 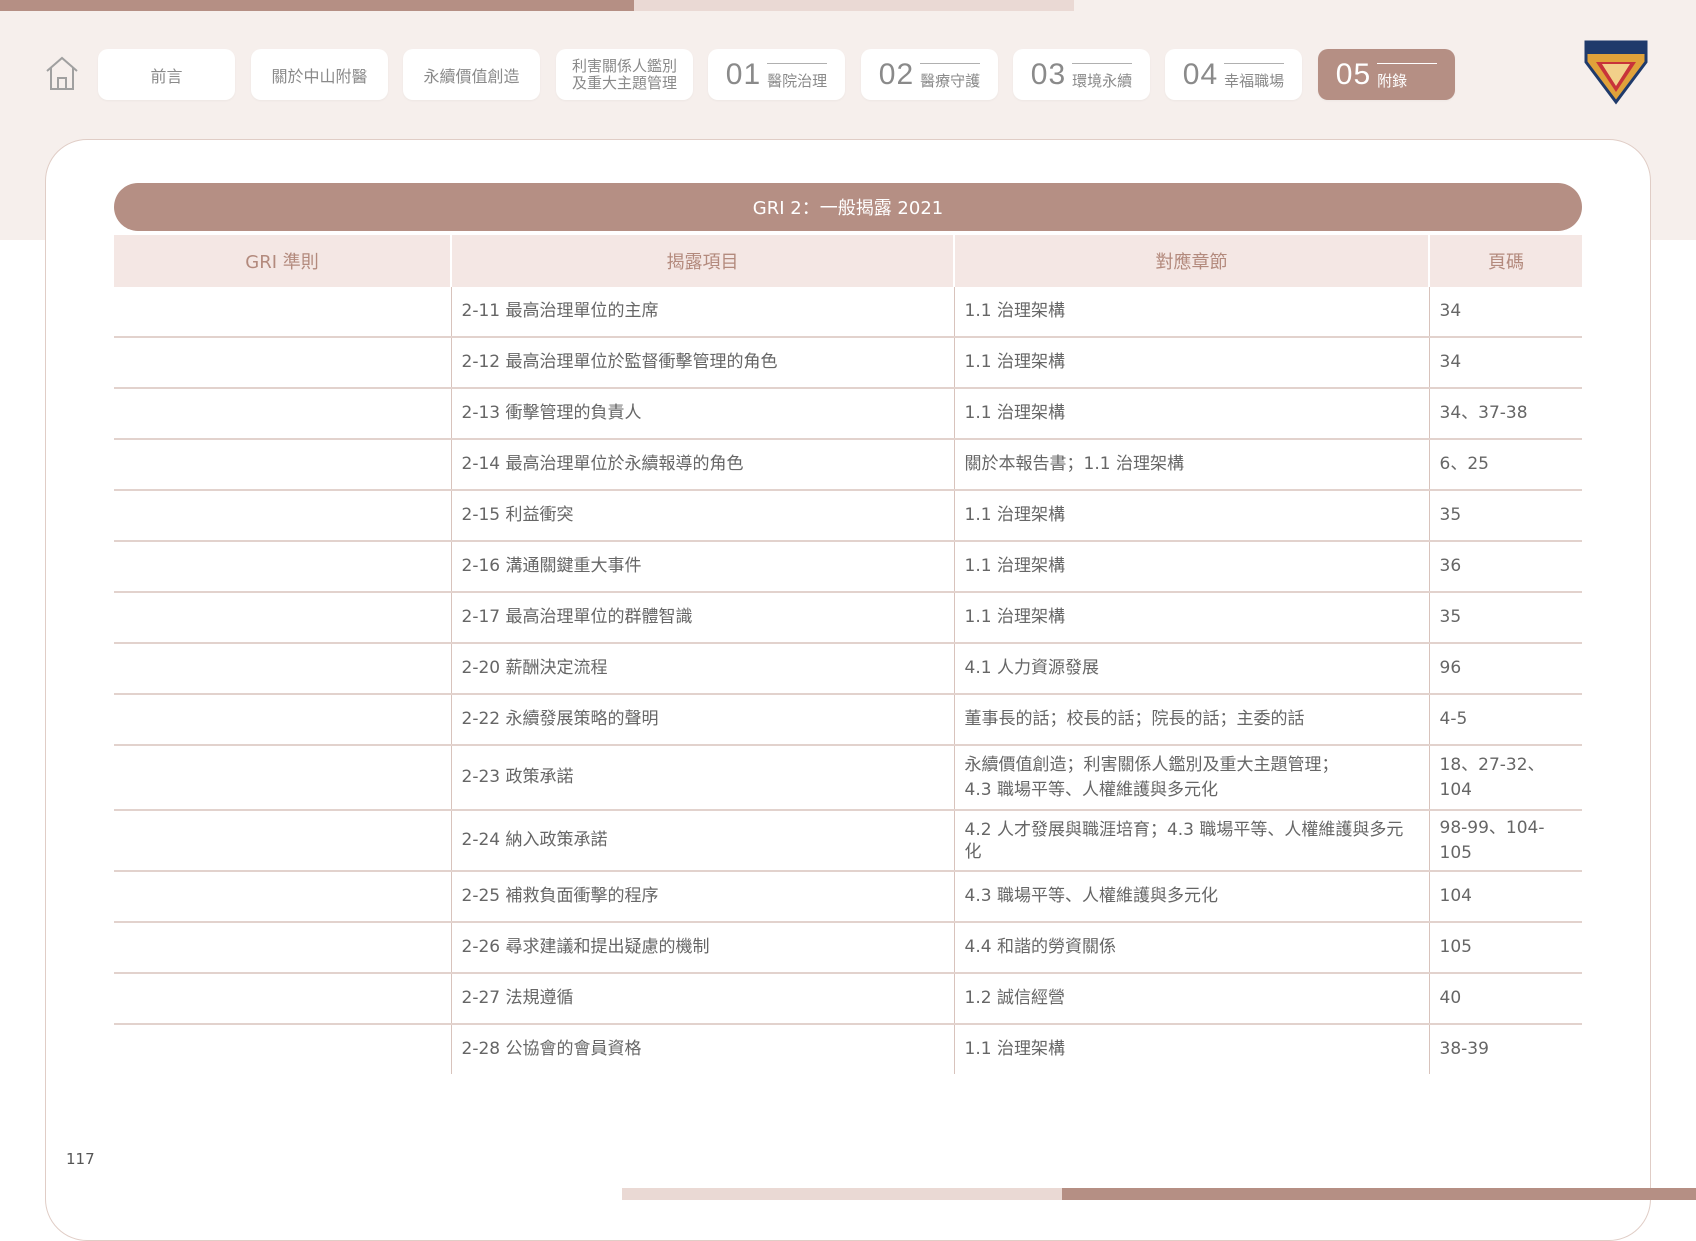 I want to click on column-header-chapter: 對應章節, so click(x=1191, y=261).